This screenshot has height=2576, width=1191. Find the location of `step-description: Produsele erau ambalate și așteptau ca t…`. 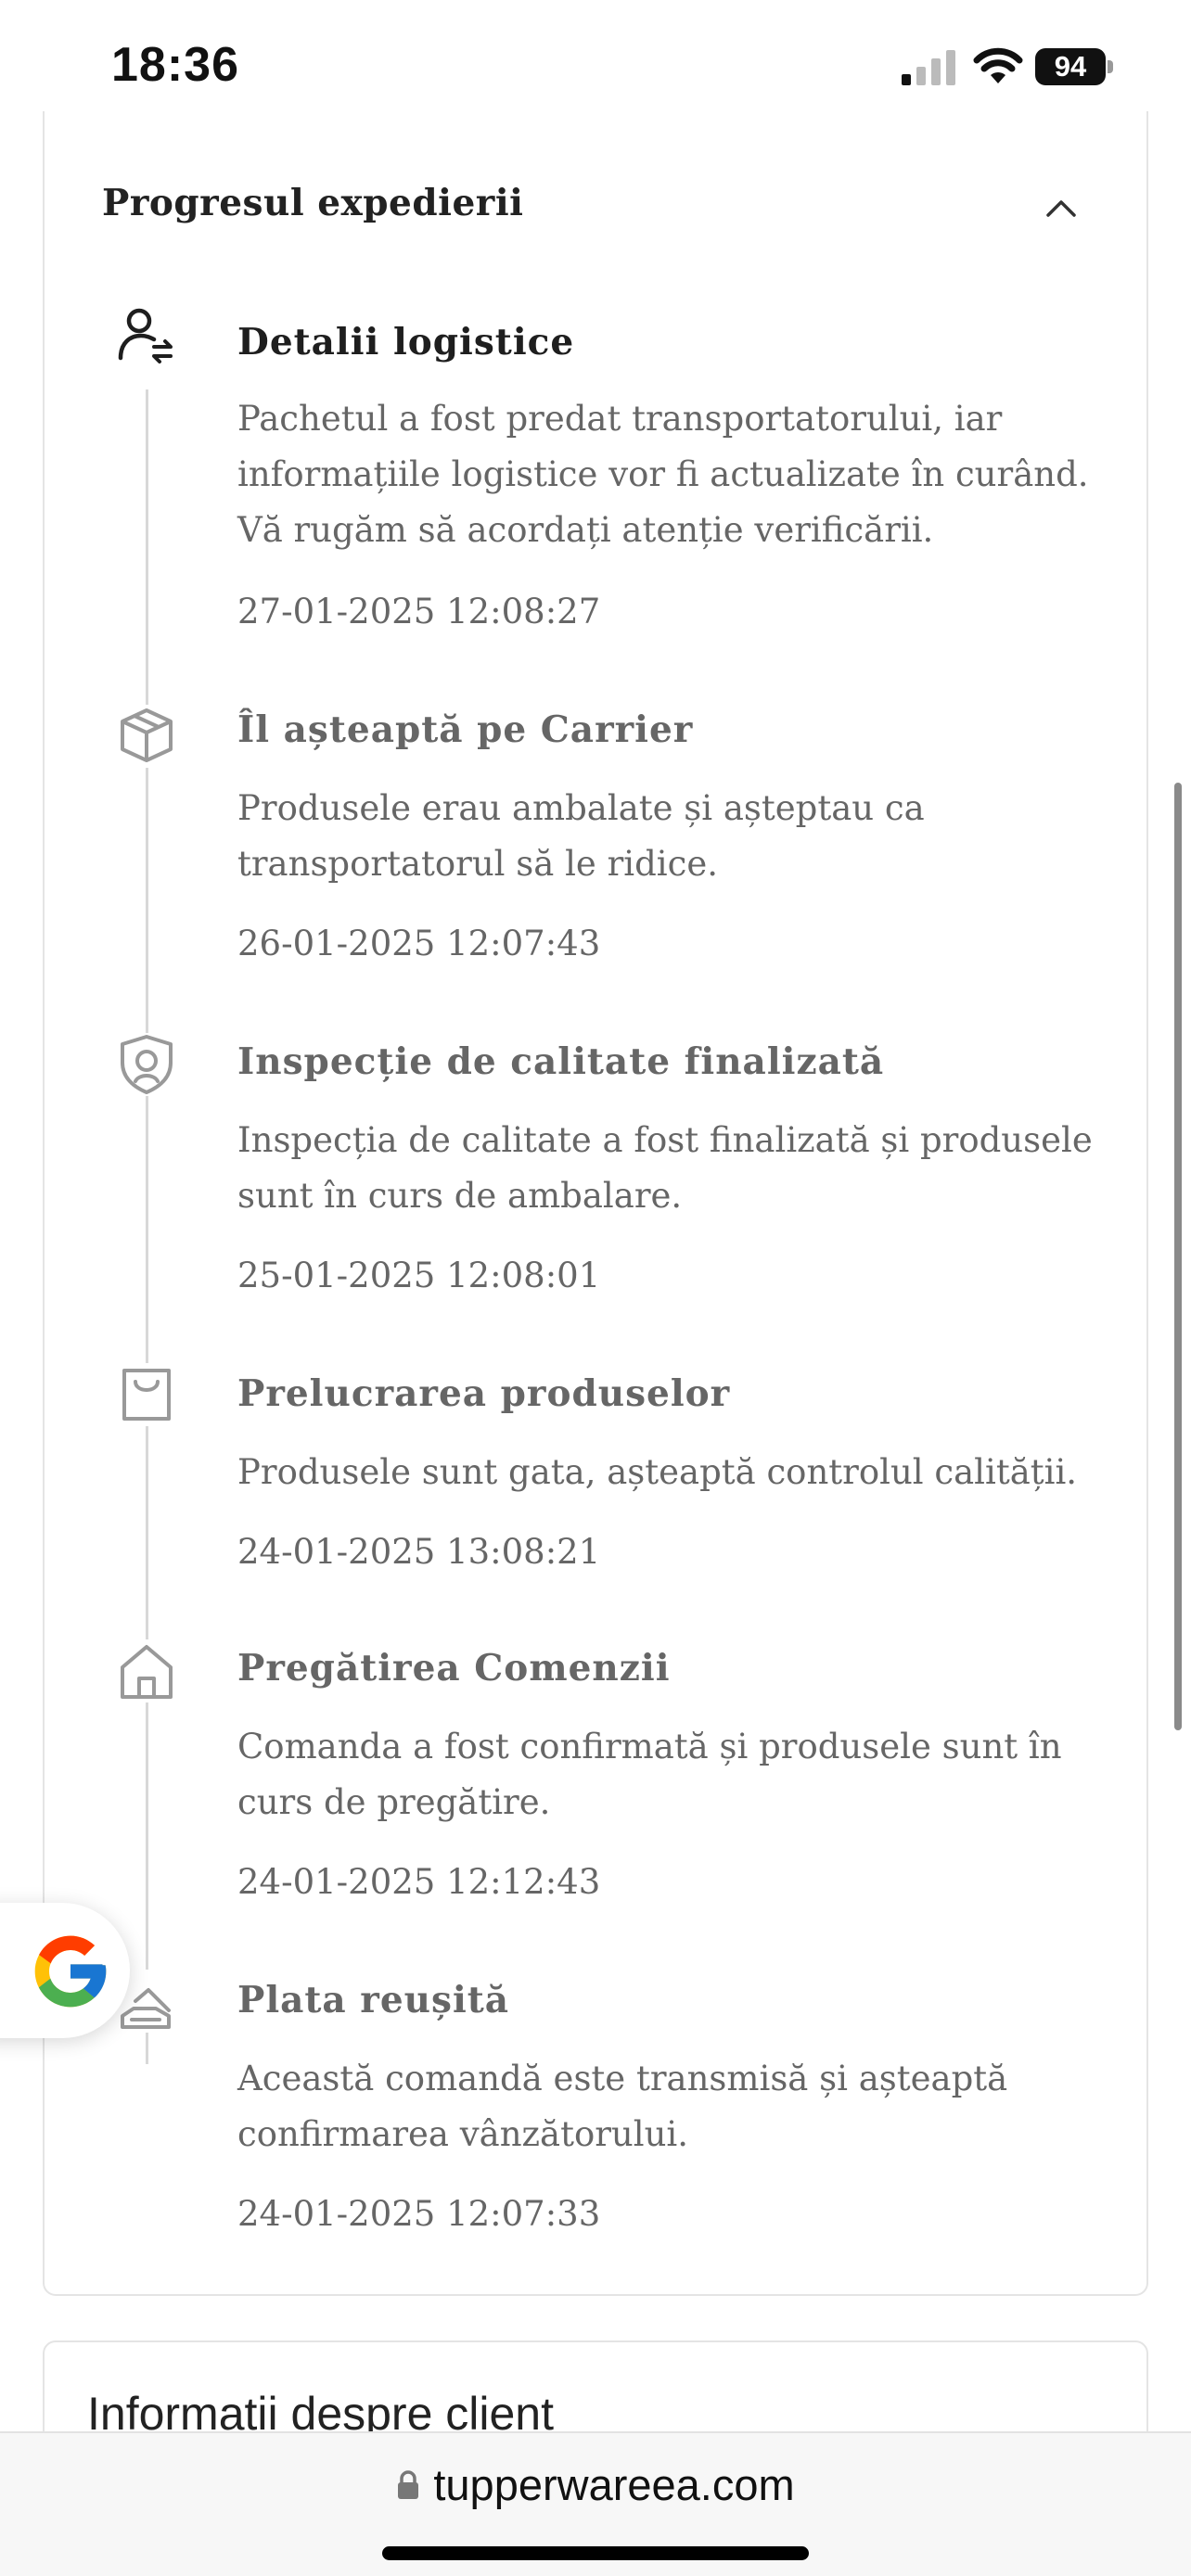

step-description: Produsele erau ambalate și așteptau ca t… is located at coordinates (581, 836).